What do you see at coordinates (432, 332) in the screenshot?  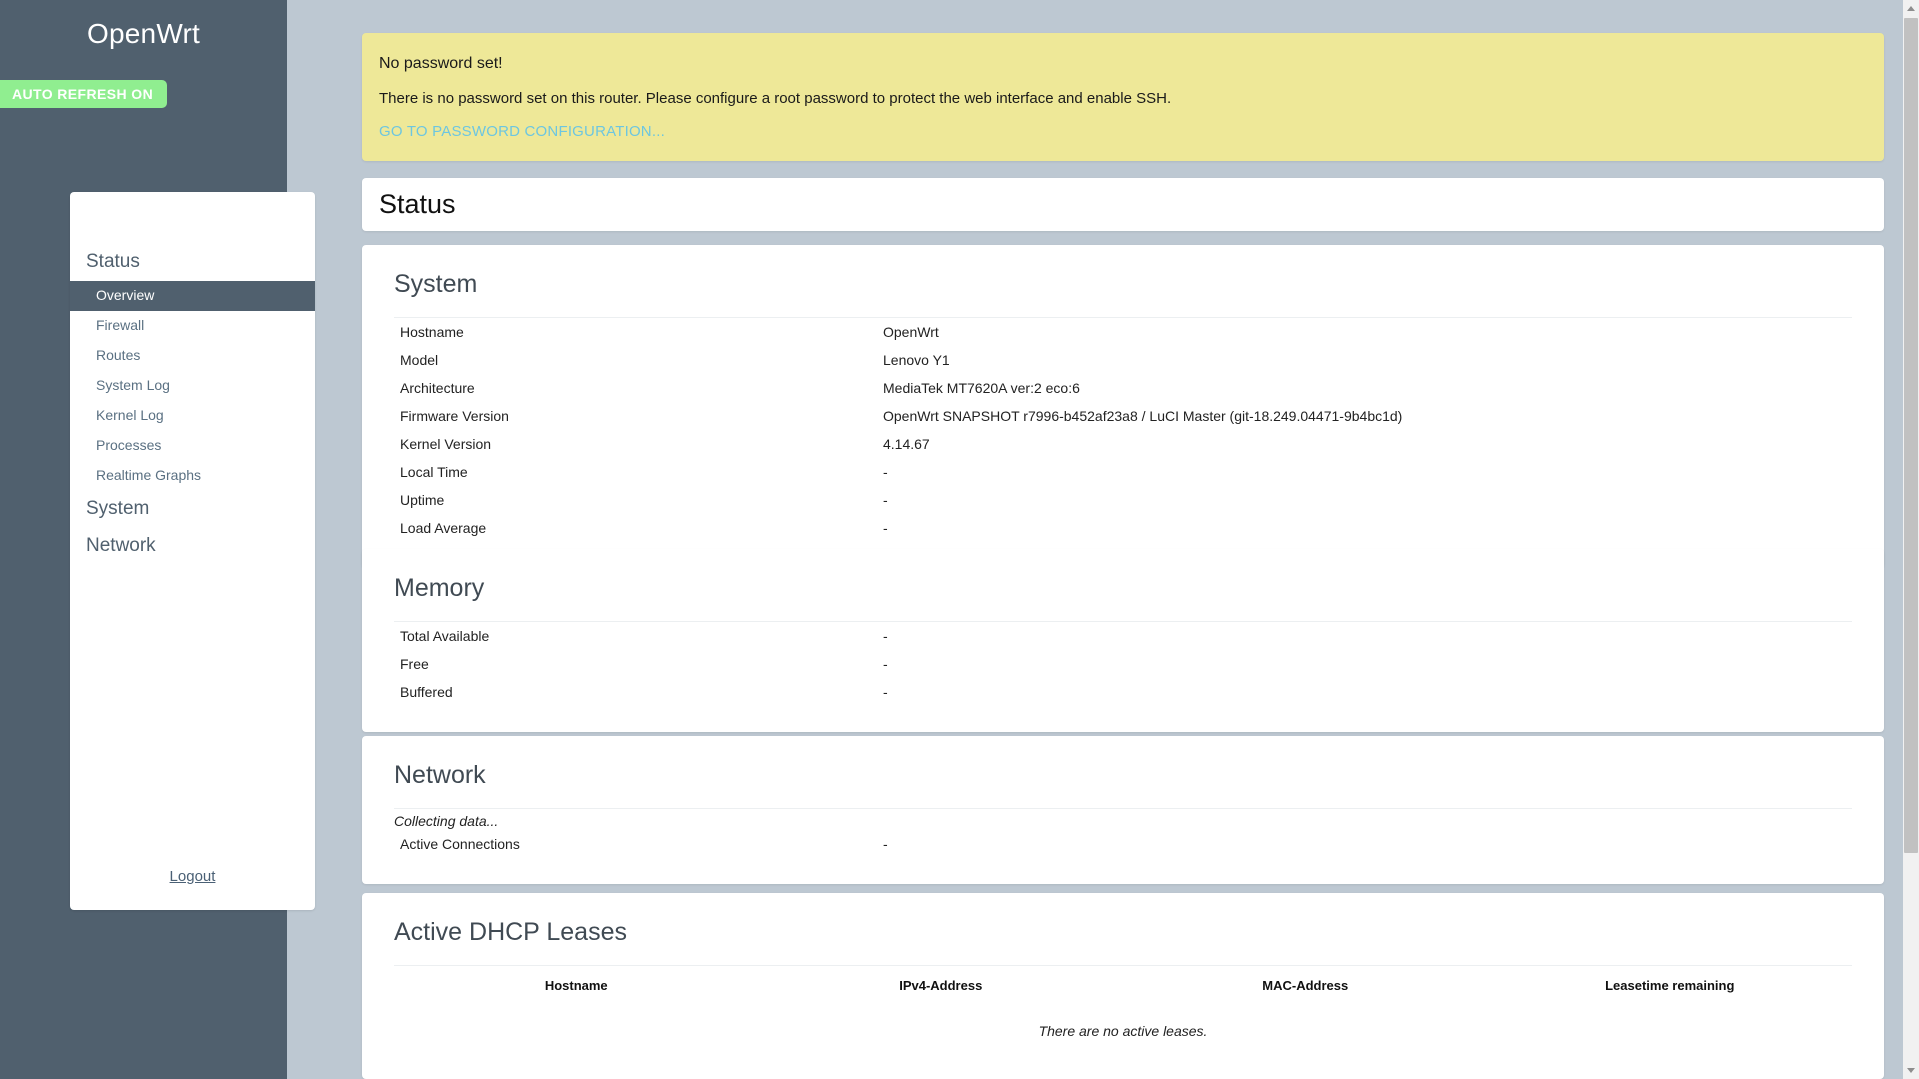 I see `row-key: Hostname` at bounding box center [432, 332].